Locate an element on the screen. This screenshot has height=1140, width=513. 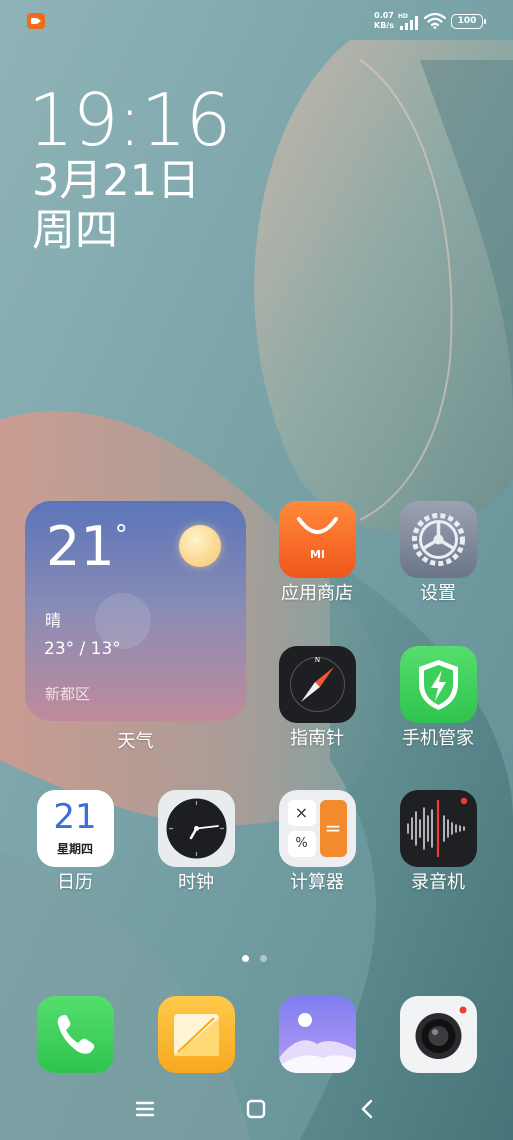
app-store-app: MI 应用商店 is located at coordinates (317, 553).